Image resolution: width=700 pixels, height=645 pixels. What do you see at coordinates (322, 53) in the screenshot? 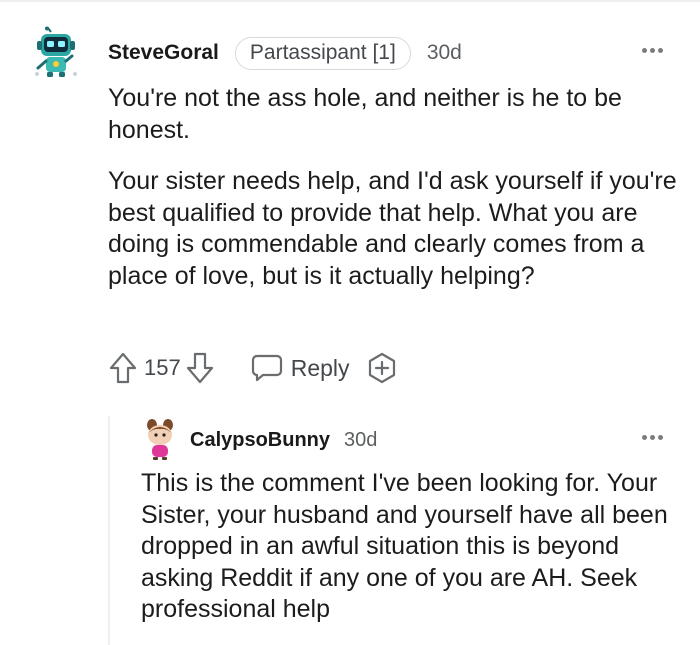
I see `user-flair: Partassipant [1]` at bounding box center [322, 53].